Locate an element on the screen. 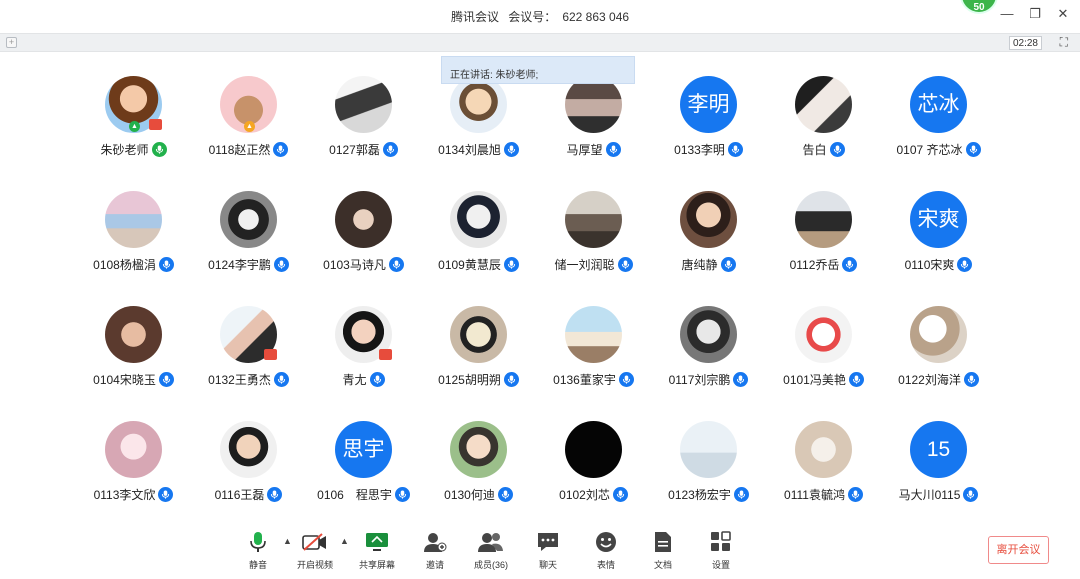 The image size is (1080, 579). participant-label: 0103马诗凡 is located at coordinates (363, 264).